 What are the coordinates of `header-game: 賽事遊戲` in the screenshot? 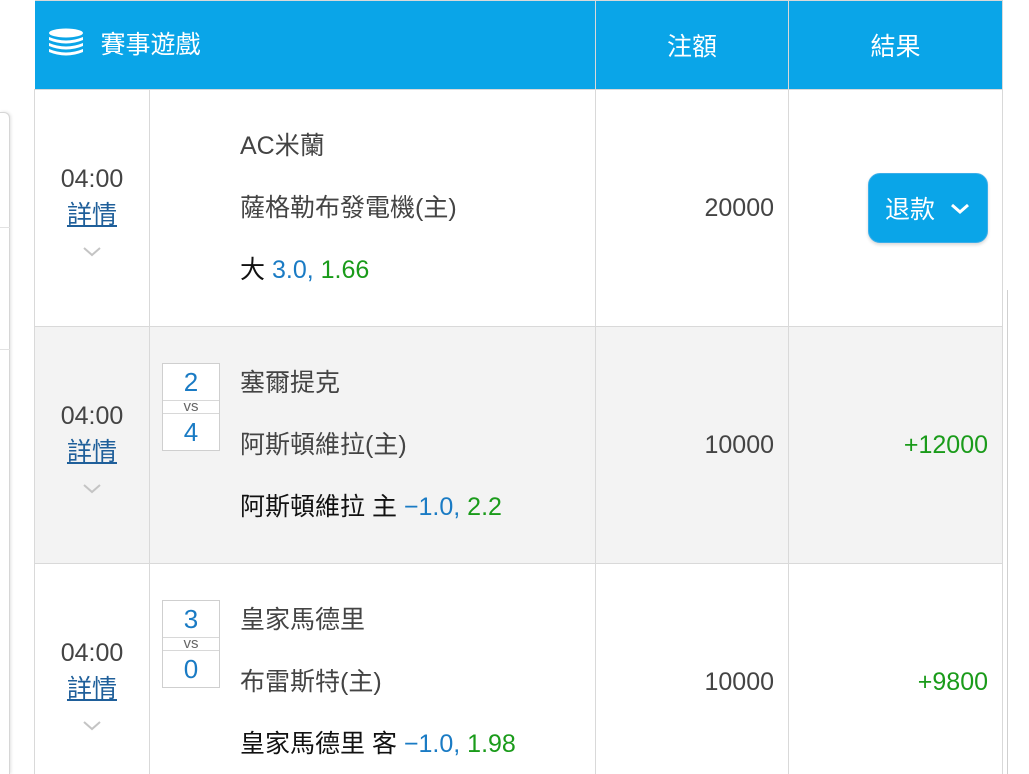 It's located at (315, 45).